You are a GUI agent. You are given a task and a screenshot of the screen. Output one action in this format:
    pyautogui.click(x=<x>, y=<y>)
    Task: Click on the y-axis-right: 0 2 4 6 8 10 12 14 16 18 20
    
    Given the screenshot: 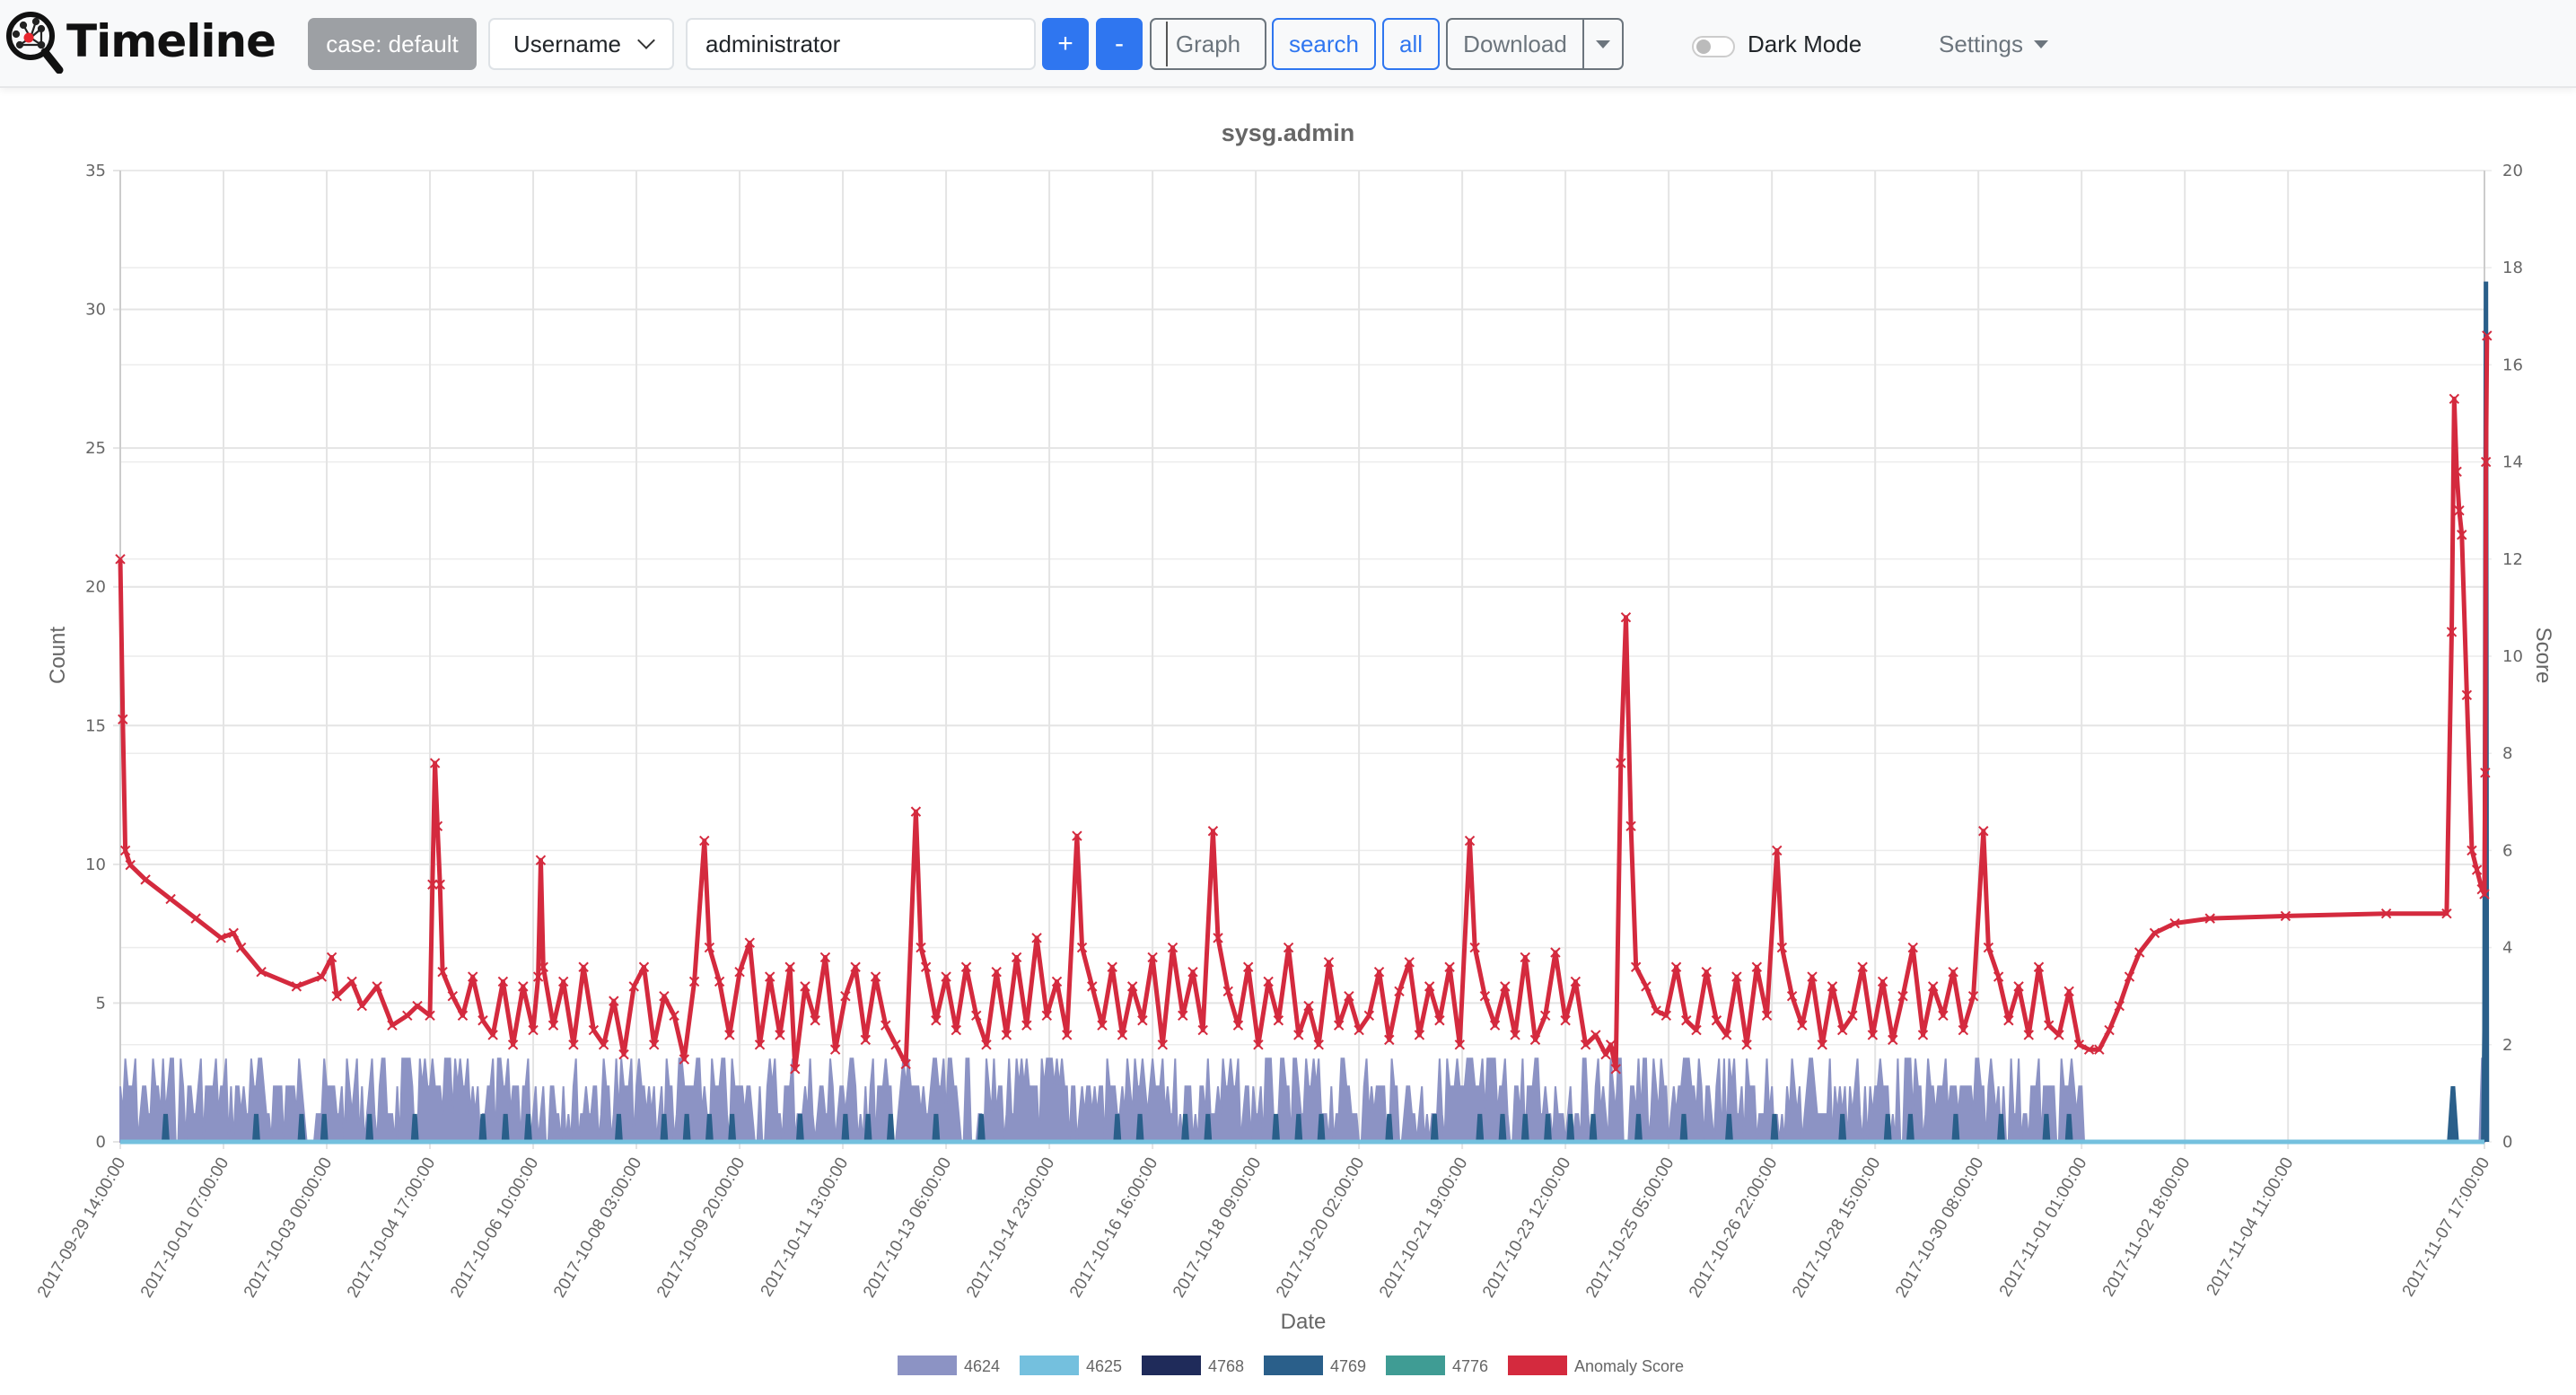 What is the action you would take?
    pyautogui.click(x=2512, y=657)
    